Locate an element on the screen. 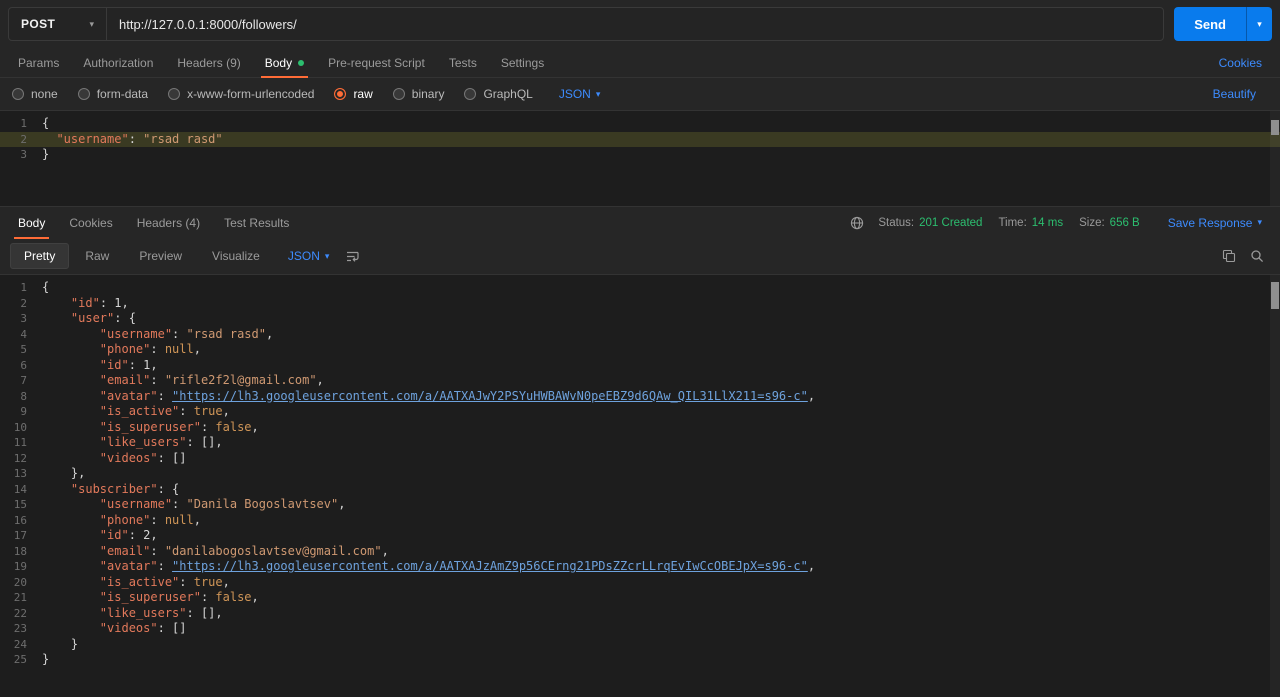 Image resolution: width=1280 pixels, height=697 pixels. line-number: 4 is located at coordinates (23, 334).